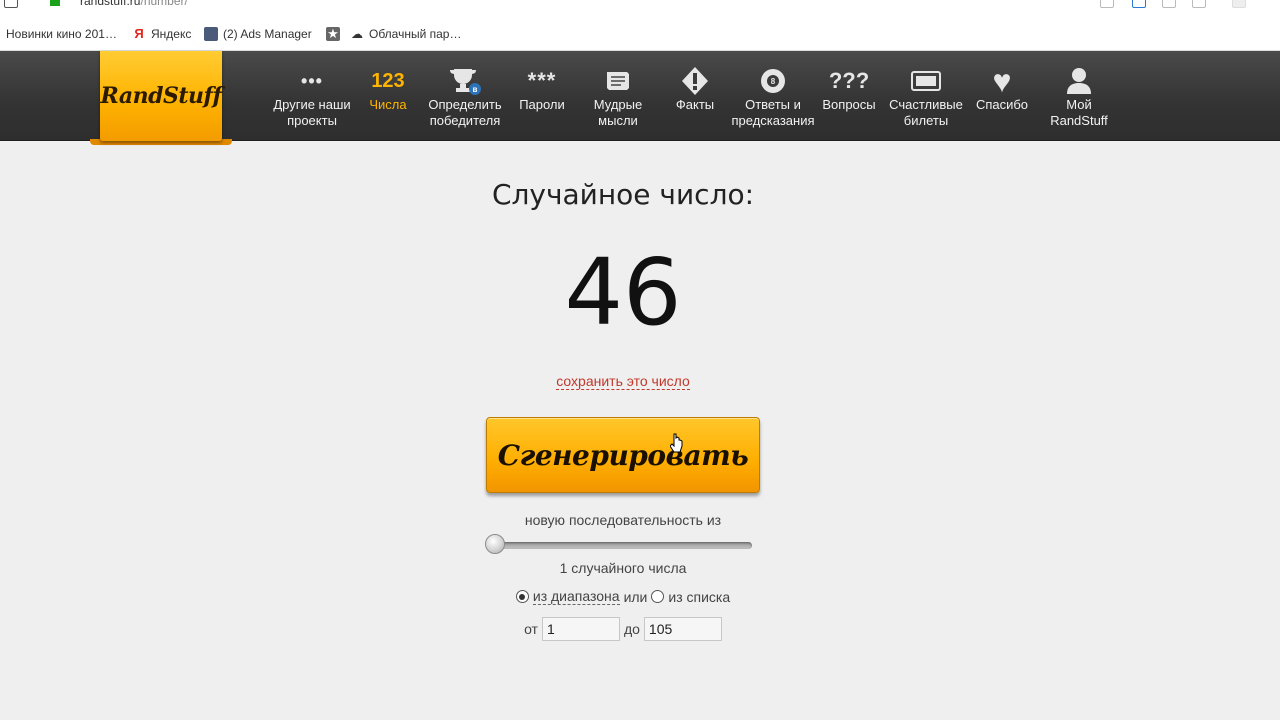 The width and height of the screenshot is (1280, 720). Describe the element at coordinates (576, 596) in the screenshot. I see `range-option-label: из диапазона` at that location.